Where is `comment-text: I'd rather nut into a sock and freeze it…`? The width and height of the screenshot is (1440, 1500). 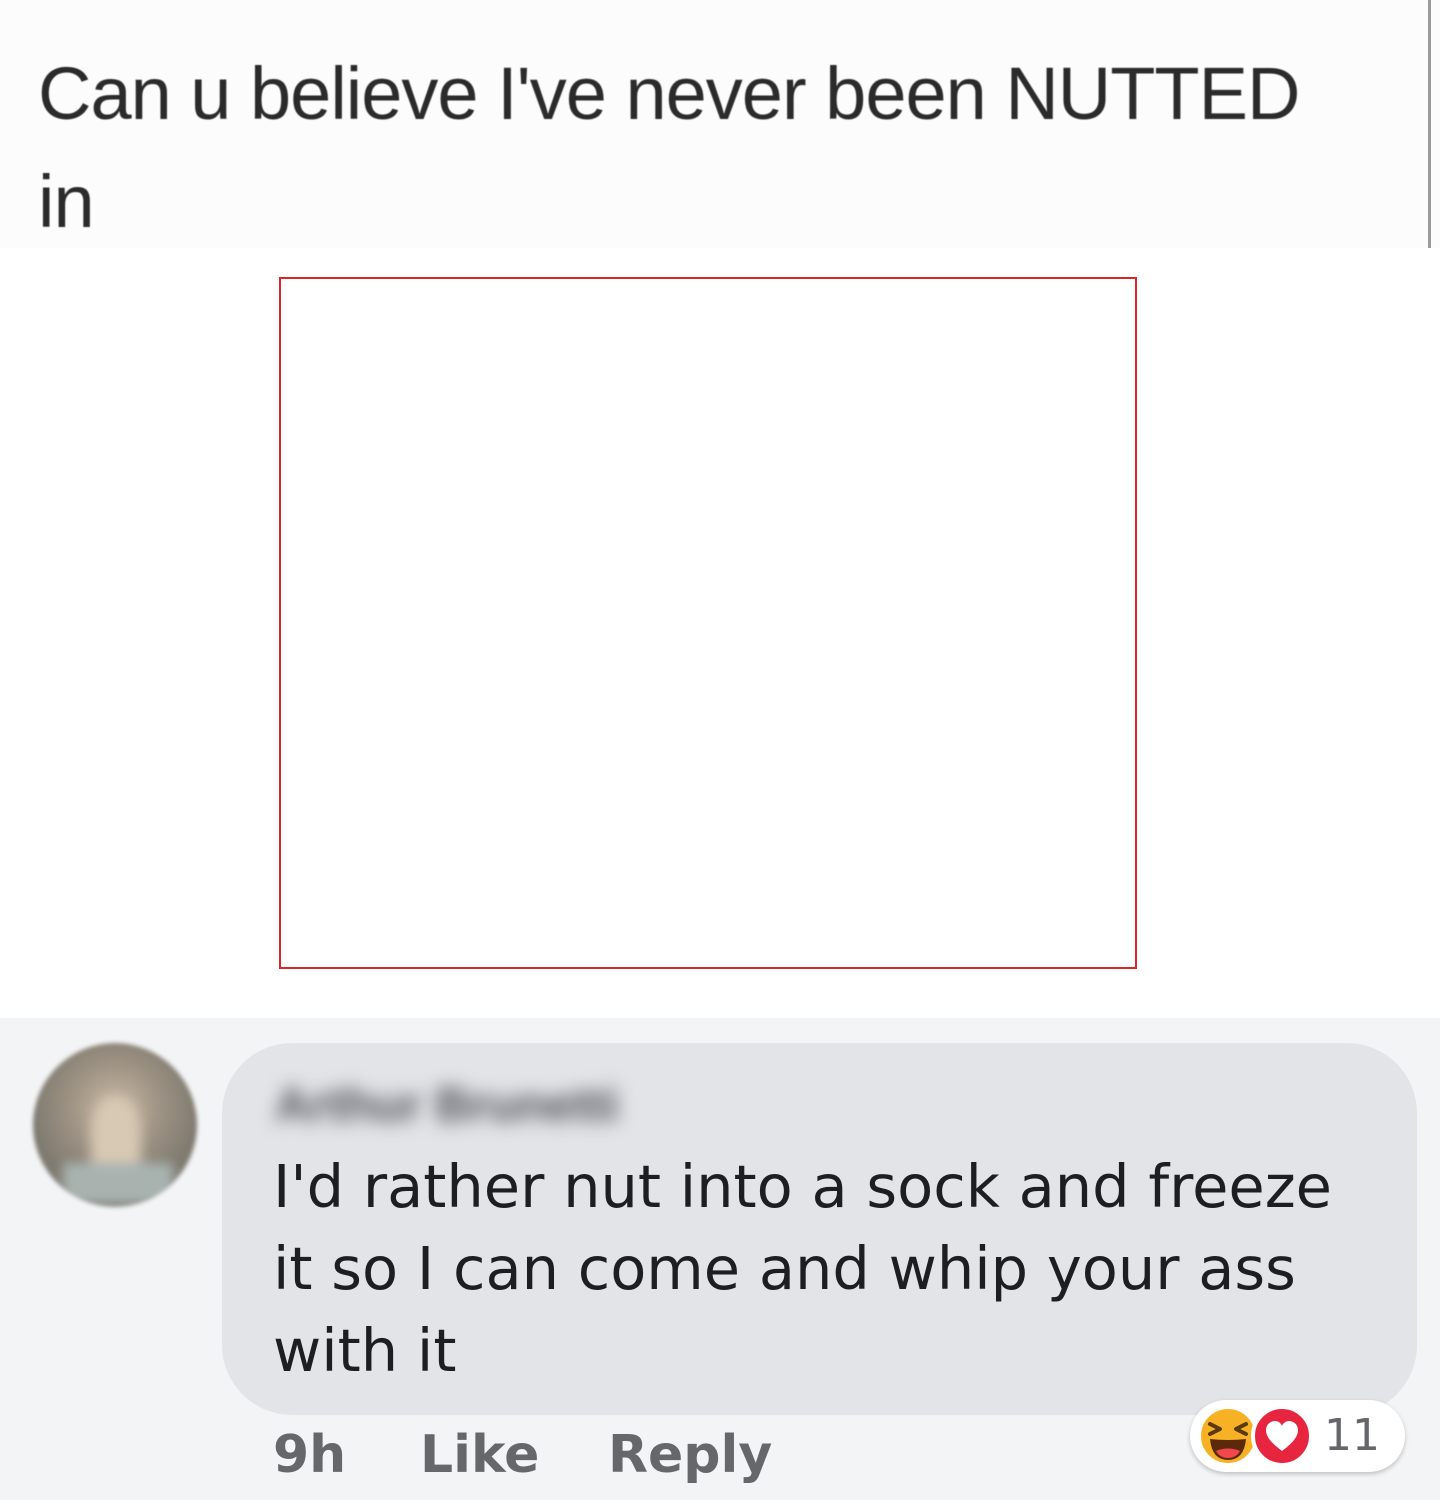
comment-text: I'd rather nut into a sock and freeze it… is located at coordinates (802, 1268).